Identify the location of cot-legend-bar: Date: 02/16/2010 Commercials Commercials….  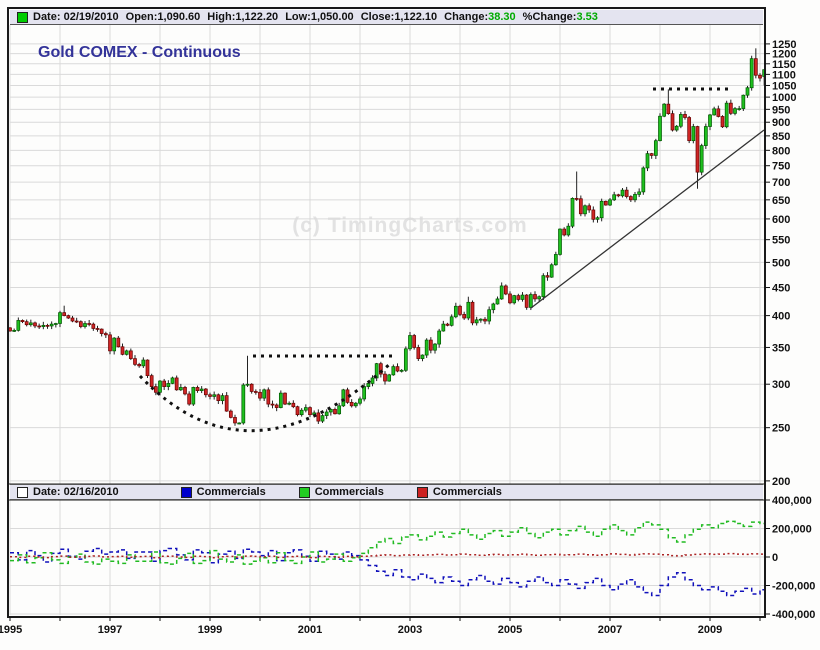
(386, 492).